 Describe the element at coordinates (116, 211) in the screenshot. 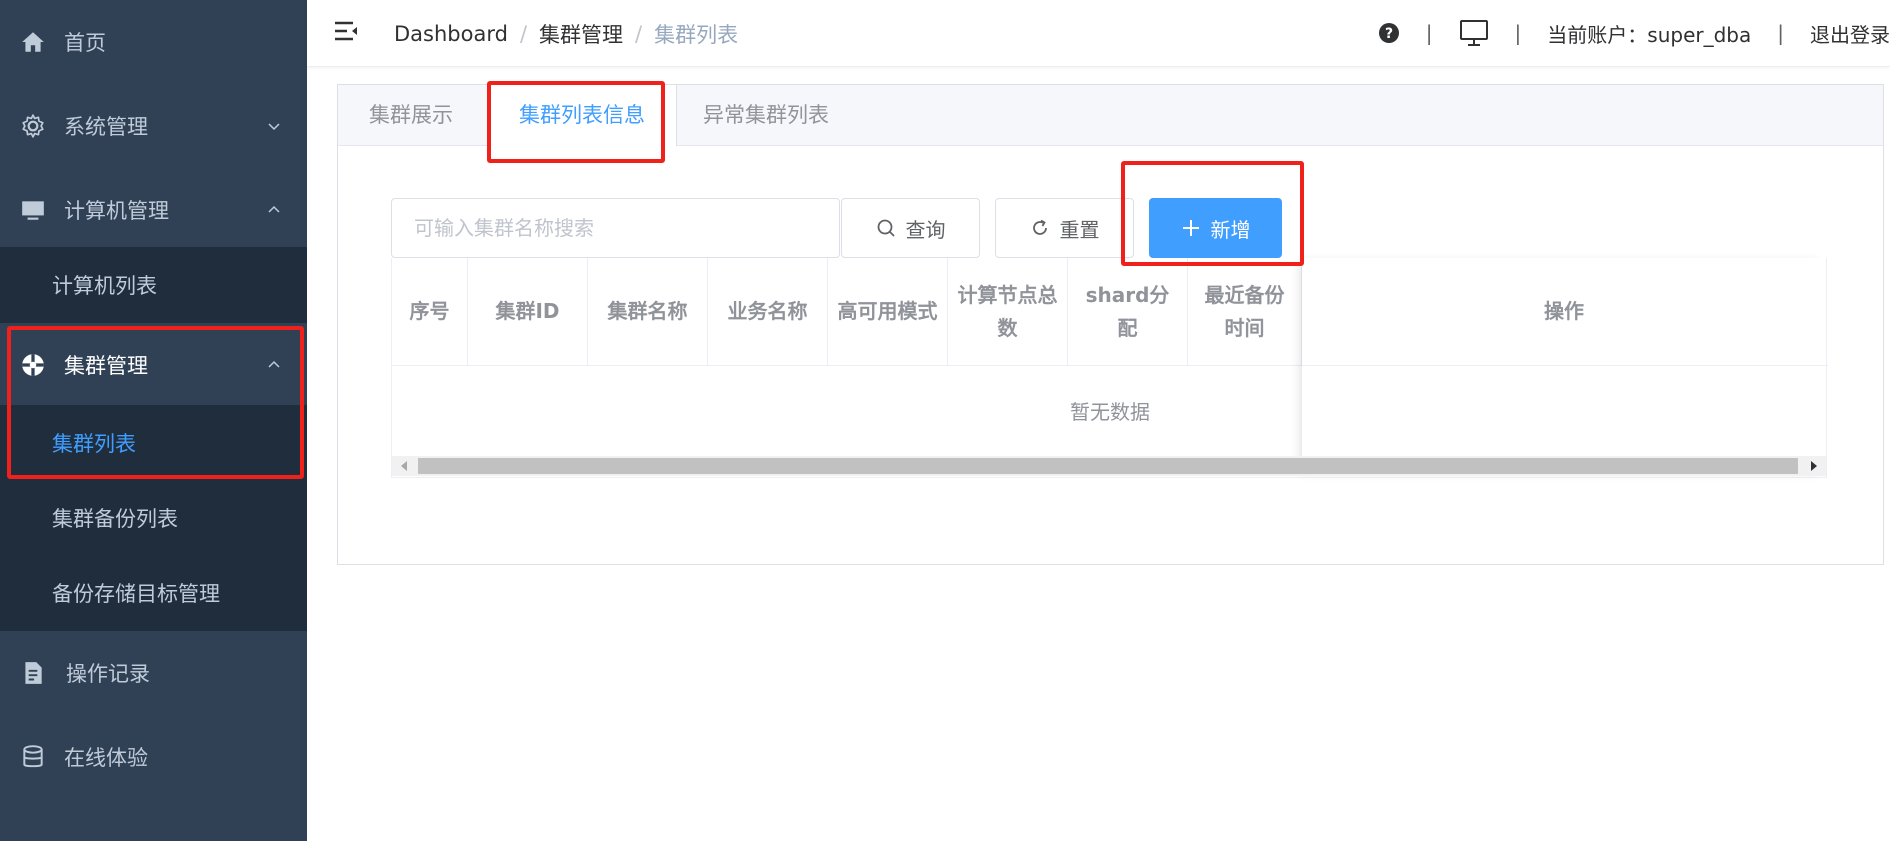

I see `sidebar-item-label: 计算机管理` at that location.